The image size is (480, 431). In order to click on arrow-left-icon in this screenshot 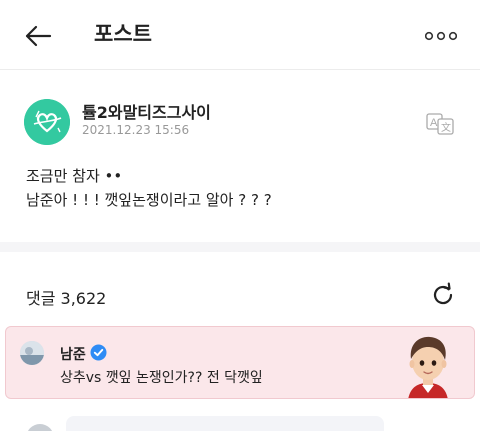, I will do `click(38, 36)`.